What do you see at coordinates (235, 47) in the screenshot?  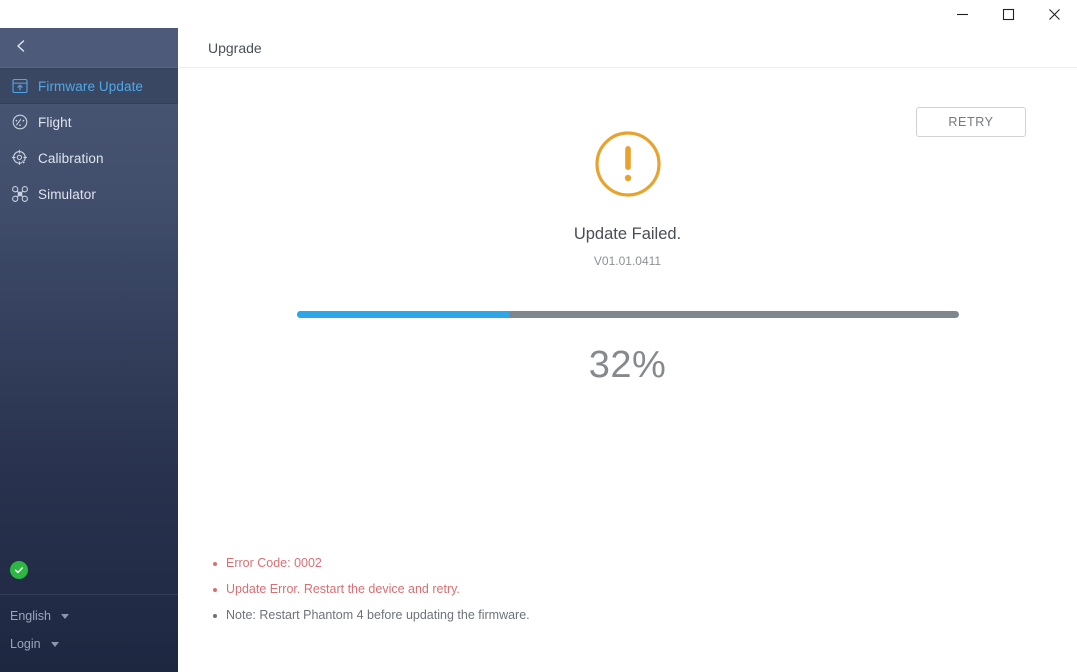 I see `page-title: Upgrade` at bounding box center [235, 47].